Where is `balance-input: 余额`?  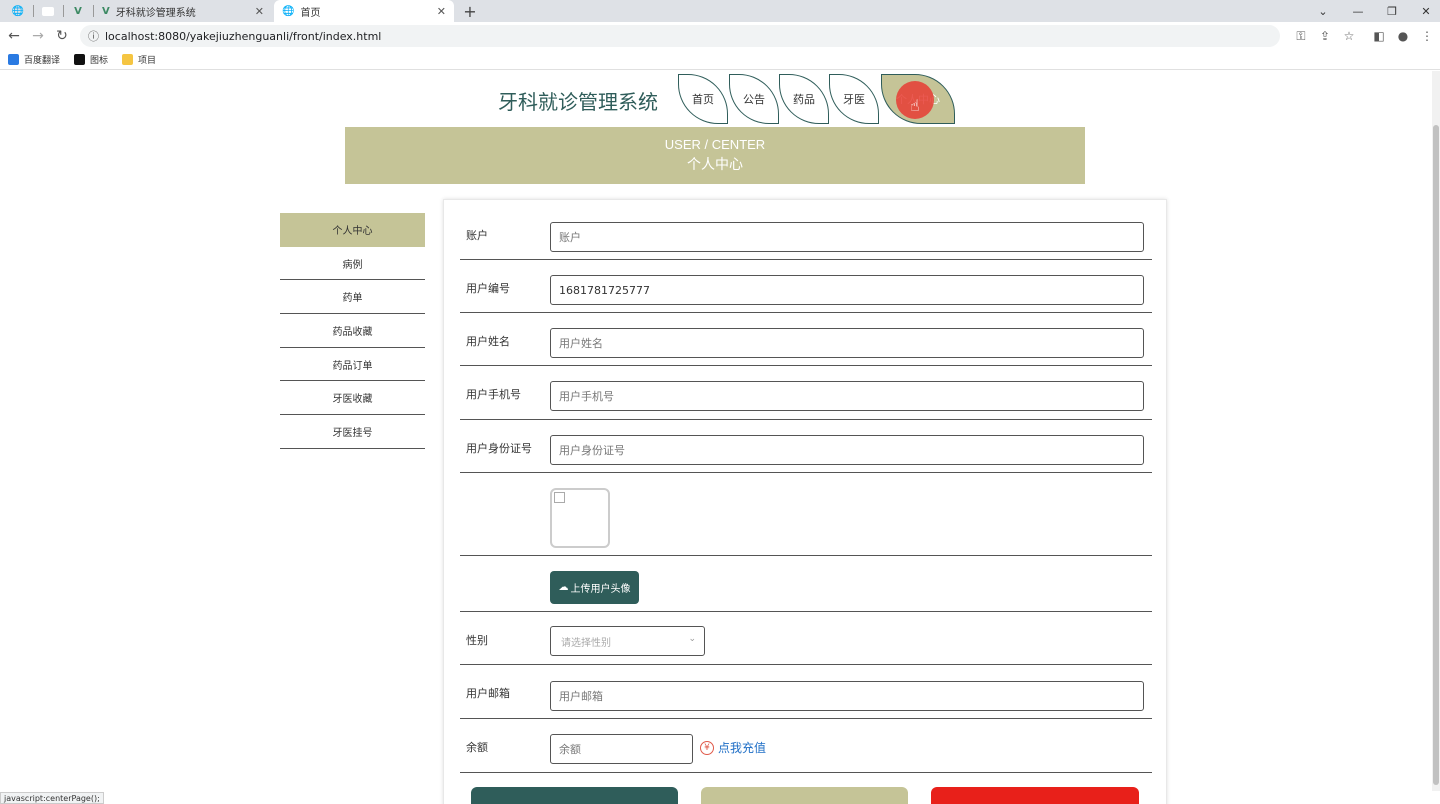 balance-input: 余额 is located at coordinates (621, 749).